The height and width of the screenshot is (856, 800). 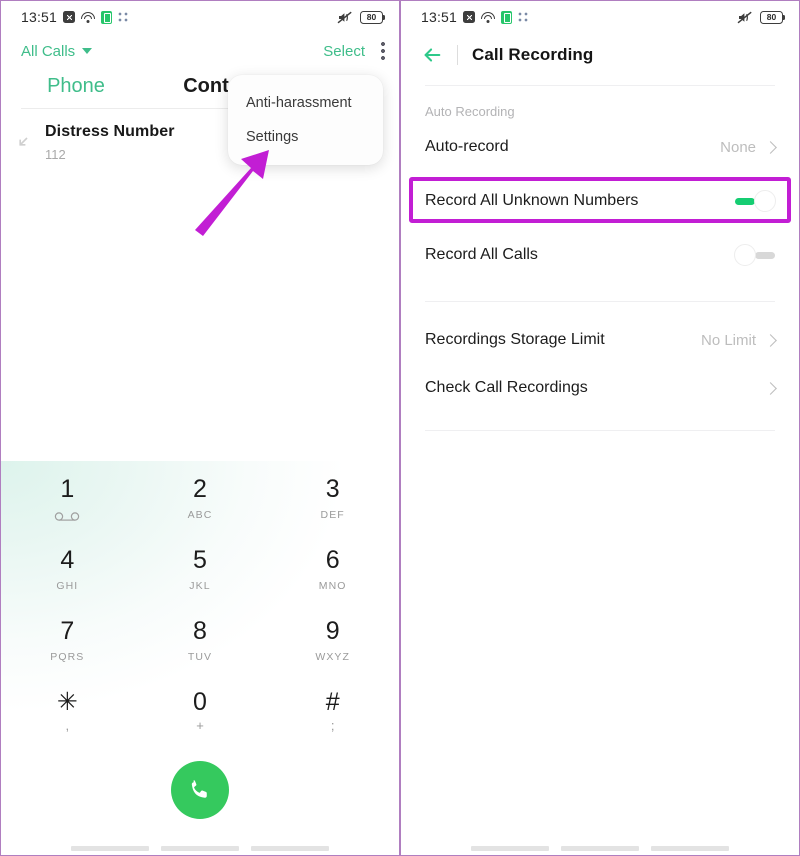 I want to click on dial-key-6: 6 MNO, so click(x=332, y=567).